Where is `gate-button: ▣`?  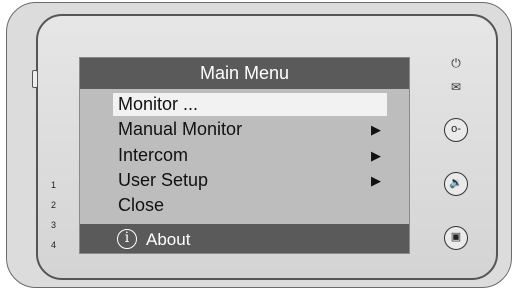
gate-button: ▣ is located at coordinates (456, 238).